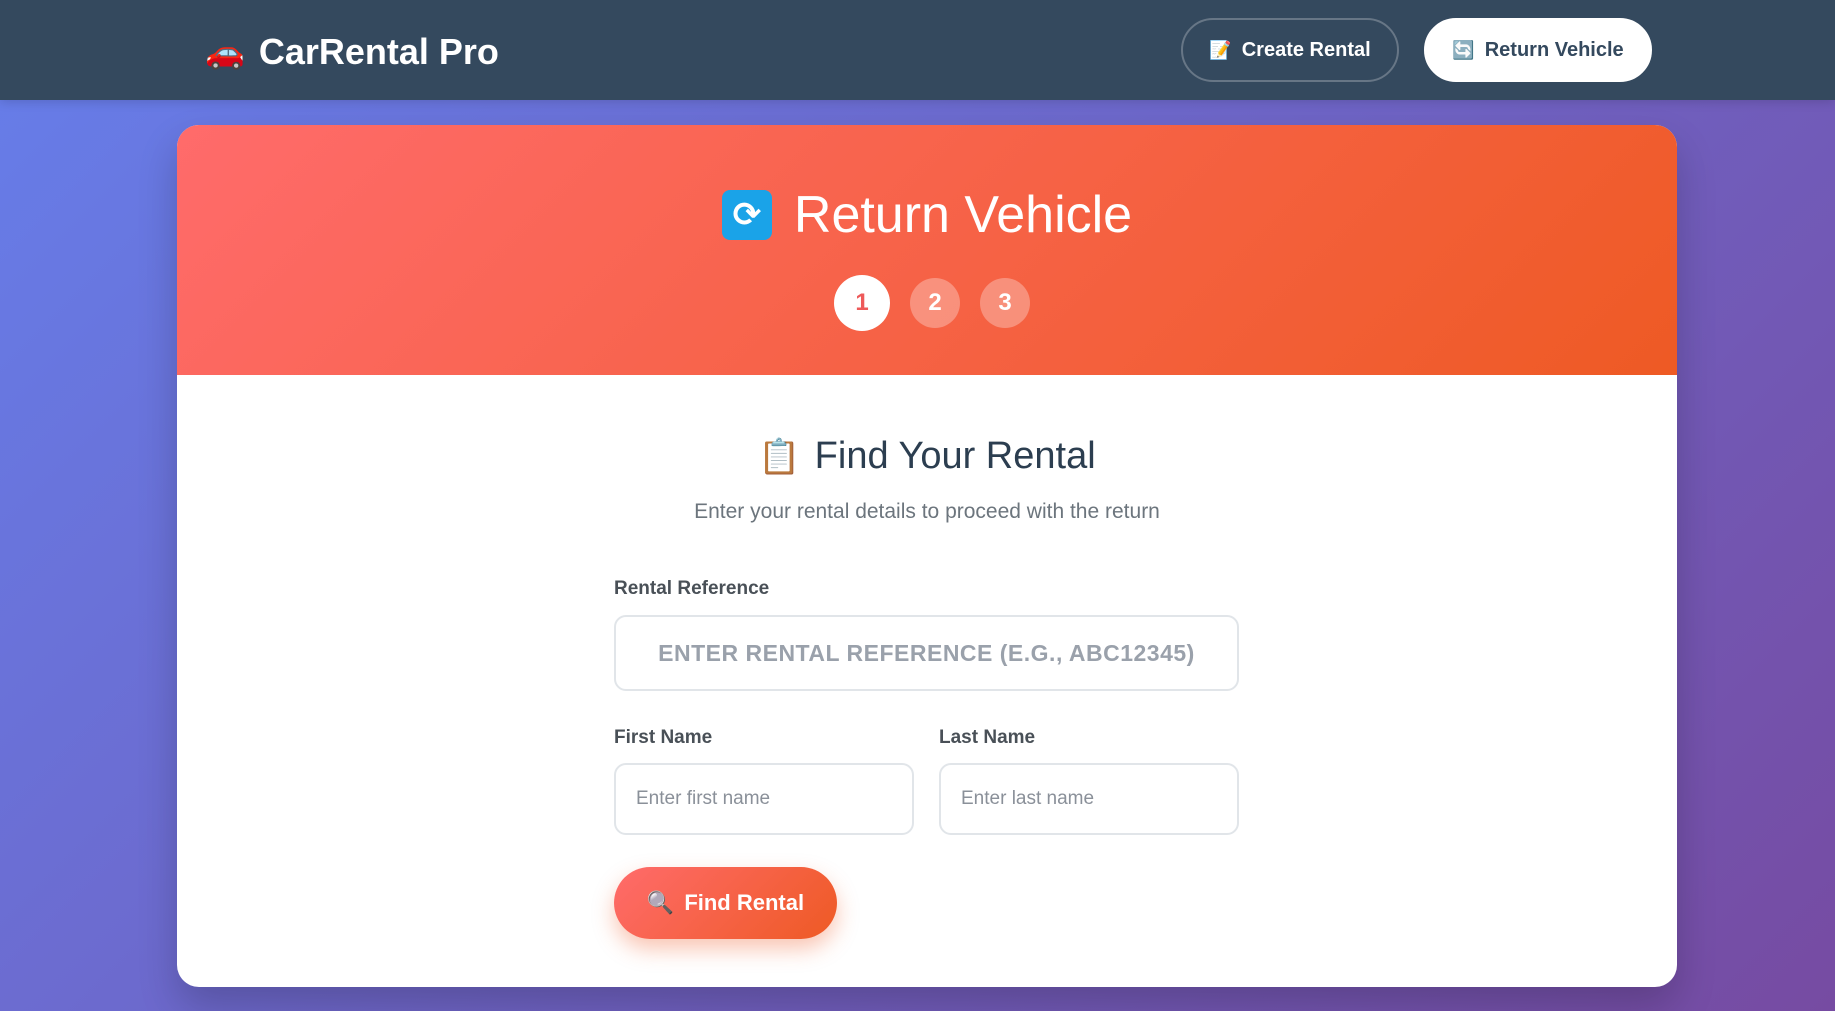  What do you see at coordinates (955, 456) in the screenshot?
I see `section-title-text: Find Your Rental` at bounding box center [955, 456].